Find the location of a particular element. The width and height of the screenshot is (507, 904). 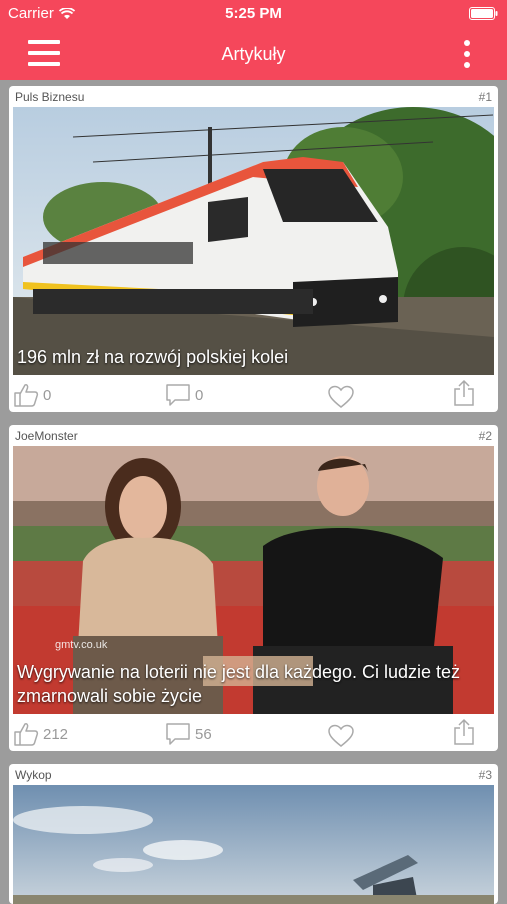

image-watermark: gmtv.co.uk is located at coordinates (81, 645).